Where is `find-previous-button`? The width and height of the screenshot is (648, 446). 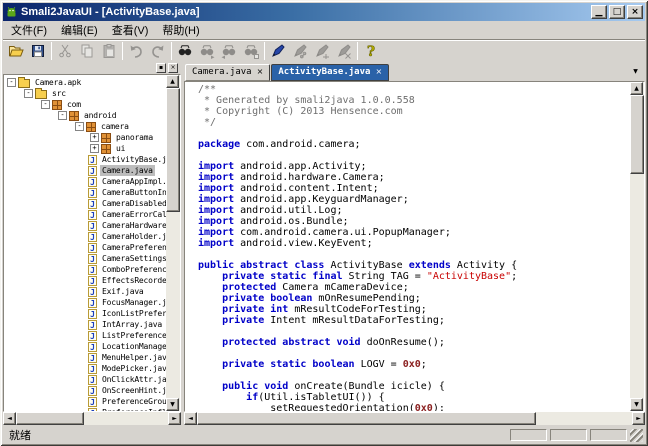
find-previous-button is located at coordinates (229, 51).